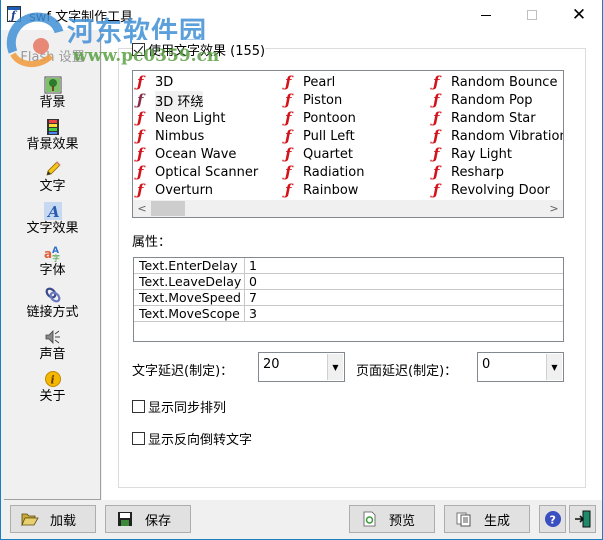  I want to click on effect-item: ƒ Piston, so click(322, 100).